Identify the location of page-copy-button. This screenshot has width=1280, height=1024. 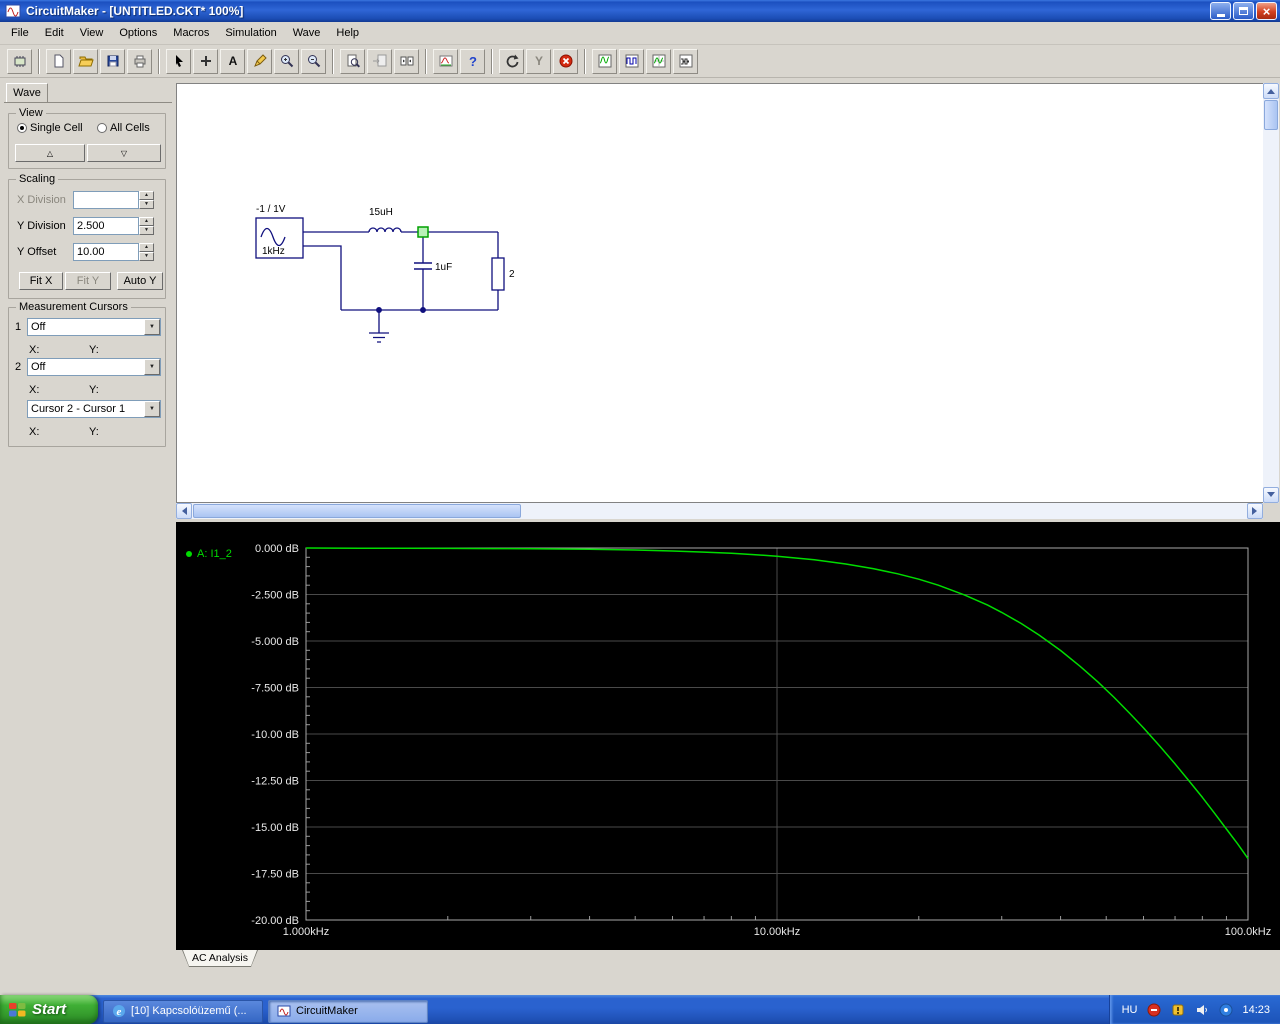
(379, 61).